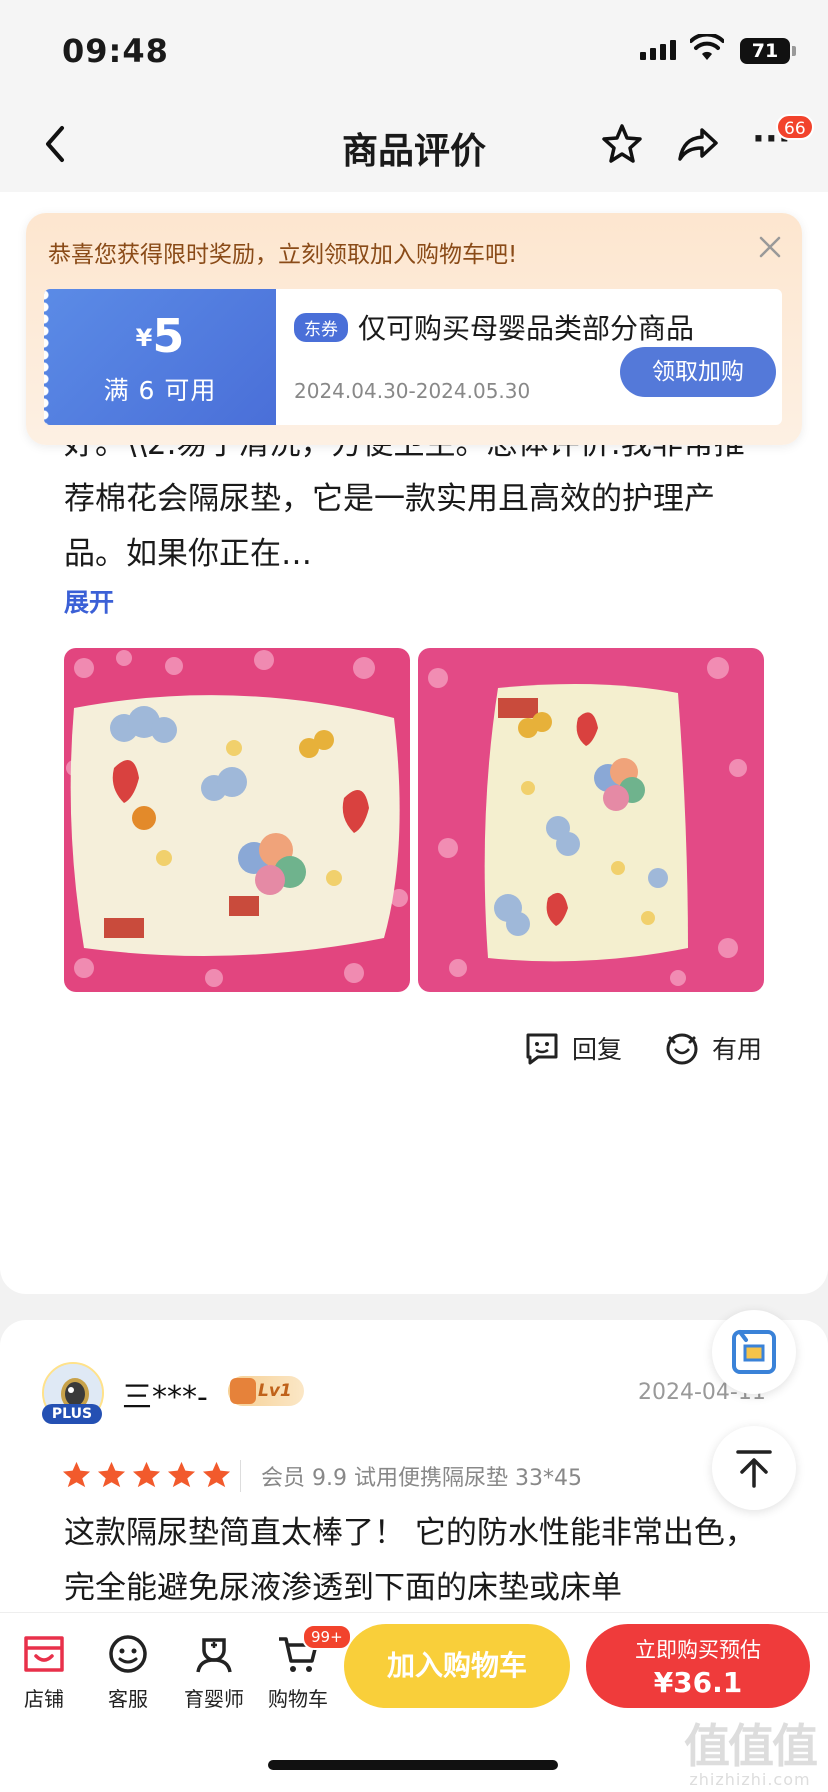 The width and height of the screenshot is (828, 1792). Describe the element at coordinates (795, 127) in the screenshot. I see `message-count-badge: 66` at that location.